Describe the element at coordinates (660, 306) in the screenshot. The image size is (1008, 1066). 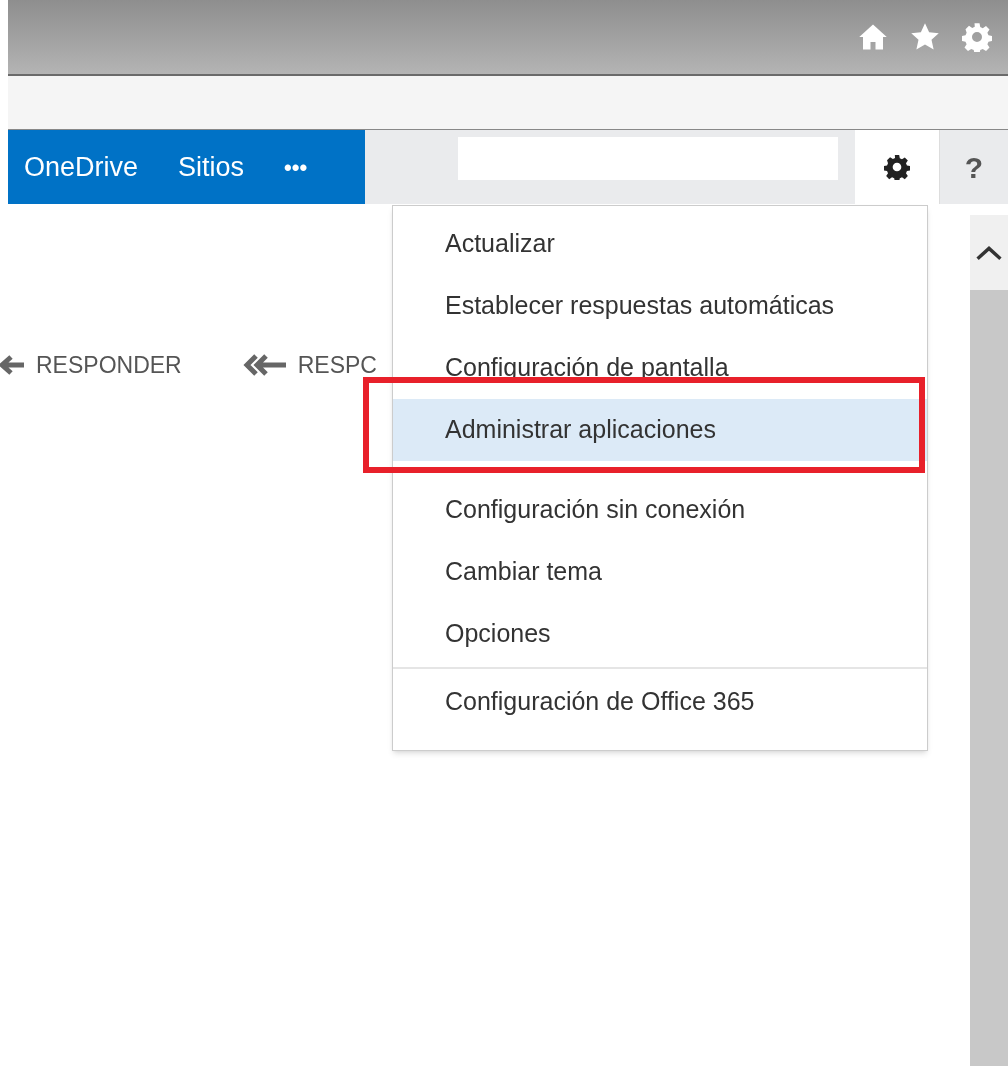
I see `menu-item: Establecer respuestas automáticas` at that location.